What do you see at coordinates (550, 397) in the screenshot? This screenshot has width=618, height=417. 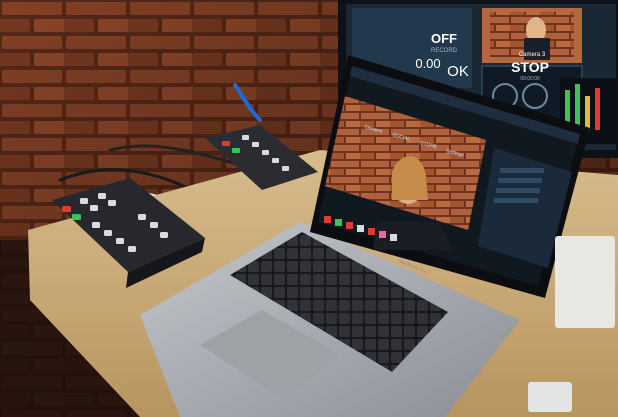 I see `usb-hub` at bounding box center [550, 397].